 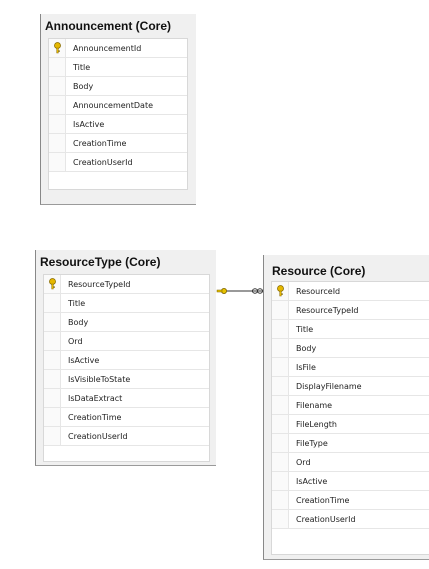 I want to click on column-row-primary-key: ResourceId, so click(x=350, y=291).